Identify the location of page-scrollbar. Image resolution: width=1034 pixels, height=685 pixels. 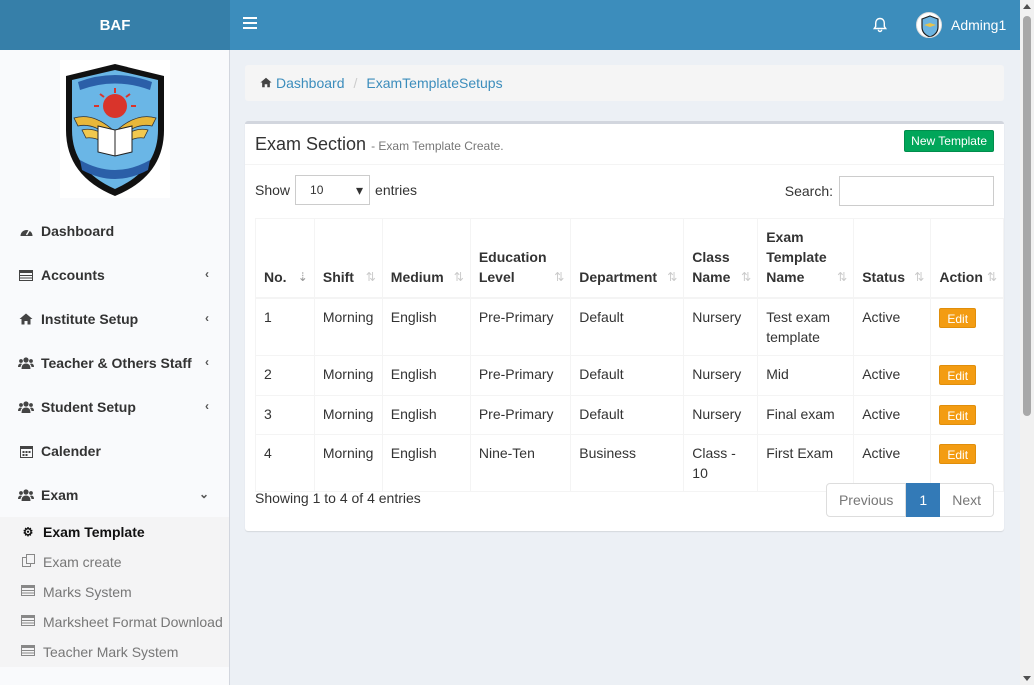
(1027, 342).